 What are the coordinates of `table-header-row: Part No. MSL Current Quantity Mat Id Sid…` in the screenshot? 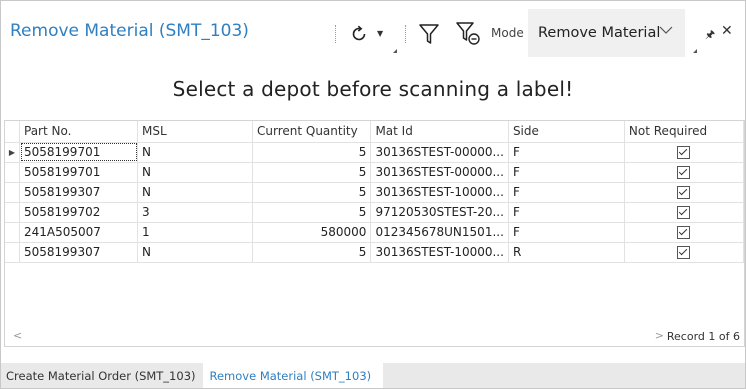 It's located at (374, 132).